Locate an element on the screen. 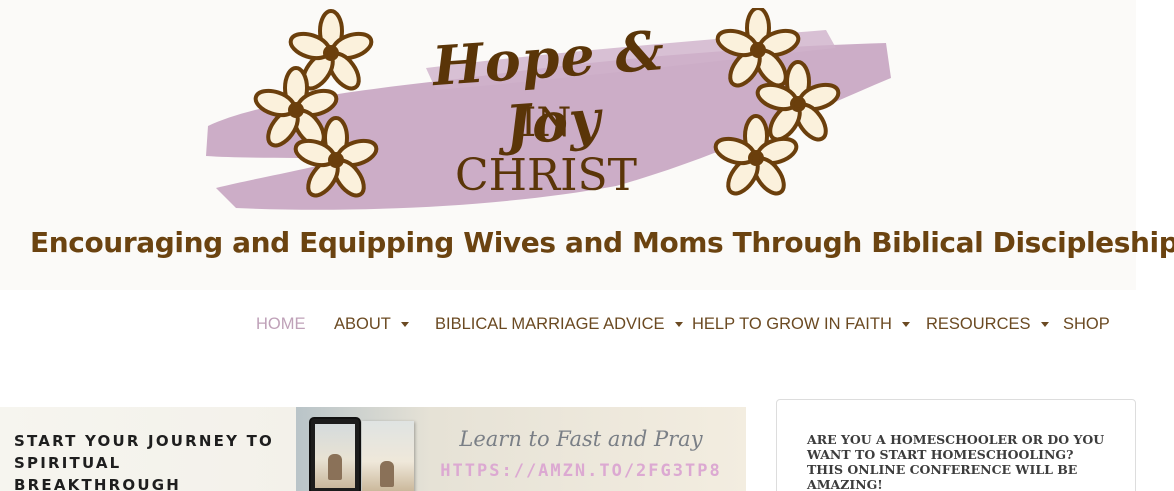  banner-url: HTTPS://AMZN.TO/2FG3TP8 is located at coordinates (581, 471).